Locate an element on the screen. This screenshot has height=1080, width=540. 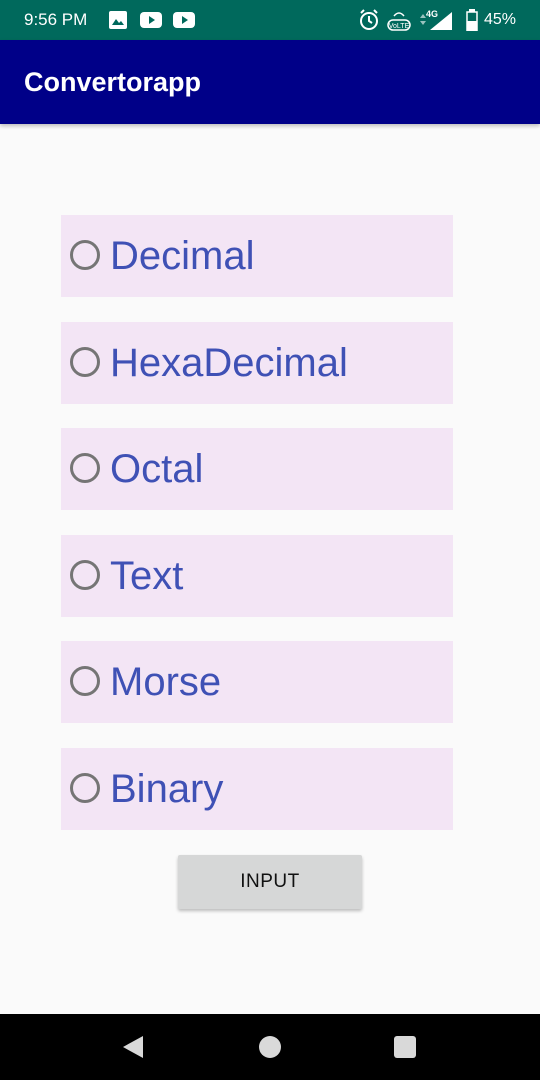
option-hexadecimal: HexaDecimal is located at coordinates (257, 363).